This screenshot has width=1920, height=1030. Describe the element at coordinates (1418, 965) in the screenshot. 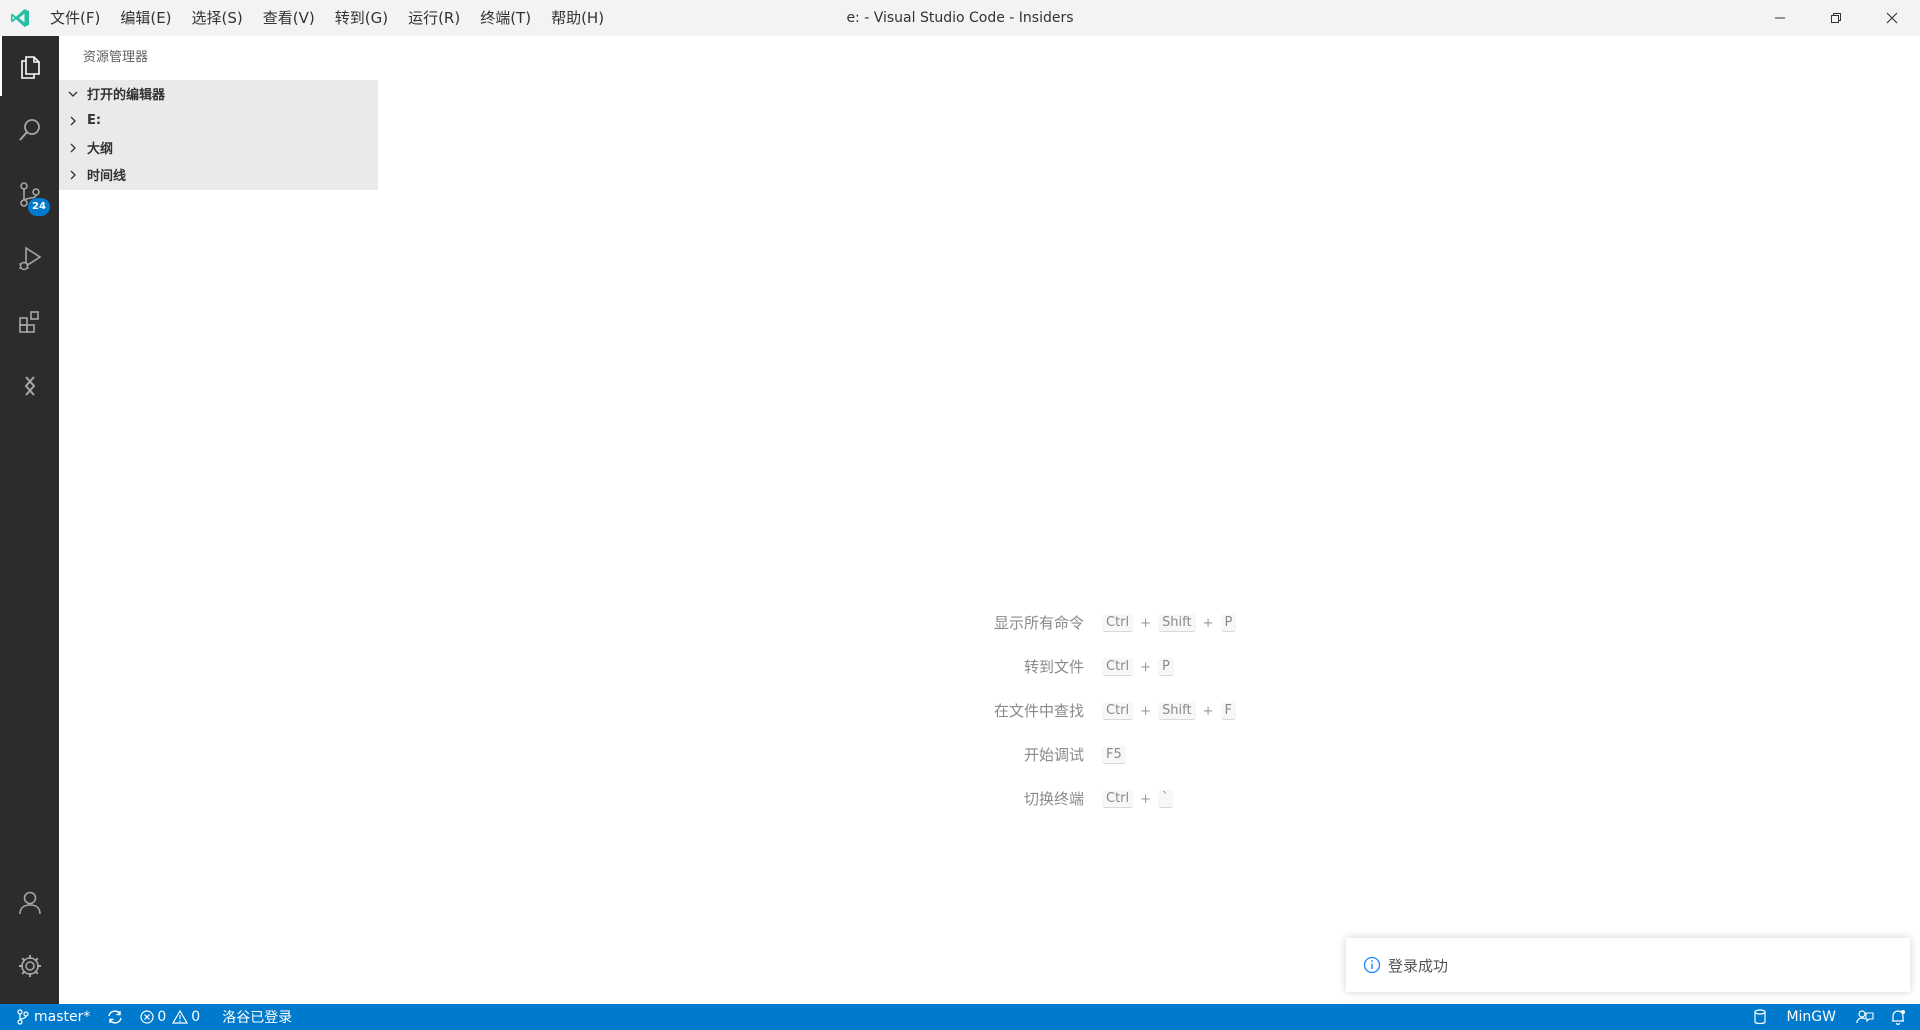

I see `notification-message: 登录成功` at that location.